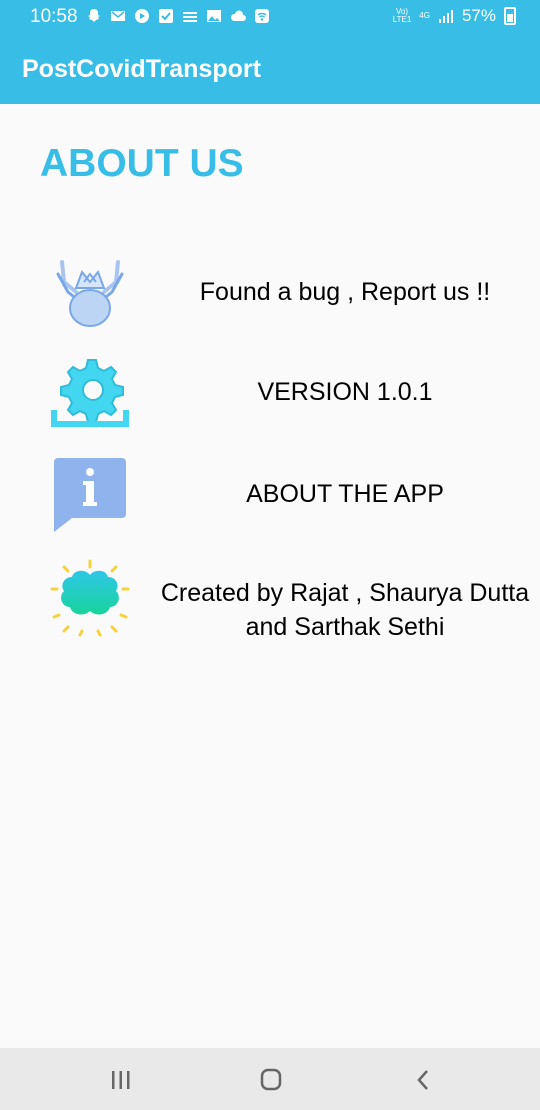 The width and height of the screenshot is (540, 1110). I want to click on gallery-icon, so click(214, 16).